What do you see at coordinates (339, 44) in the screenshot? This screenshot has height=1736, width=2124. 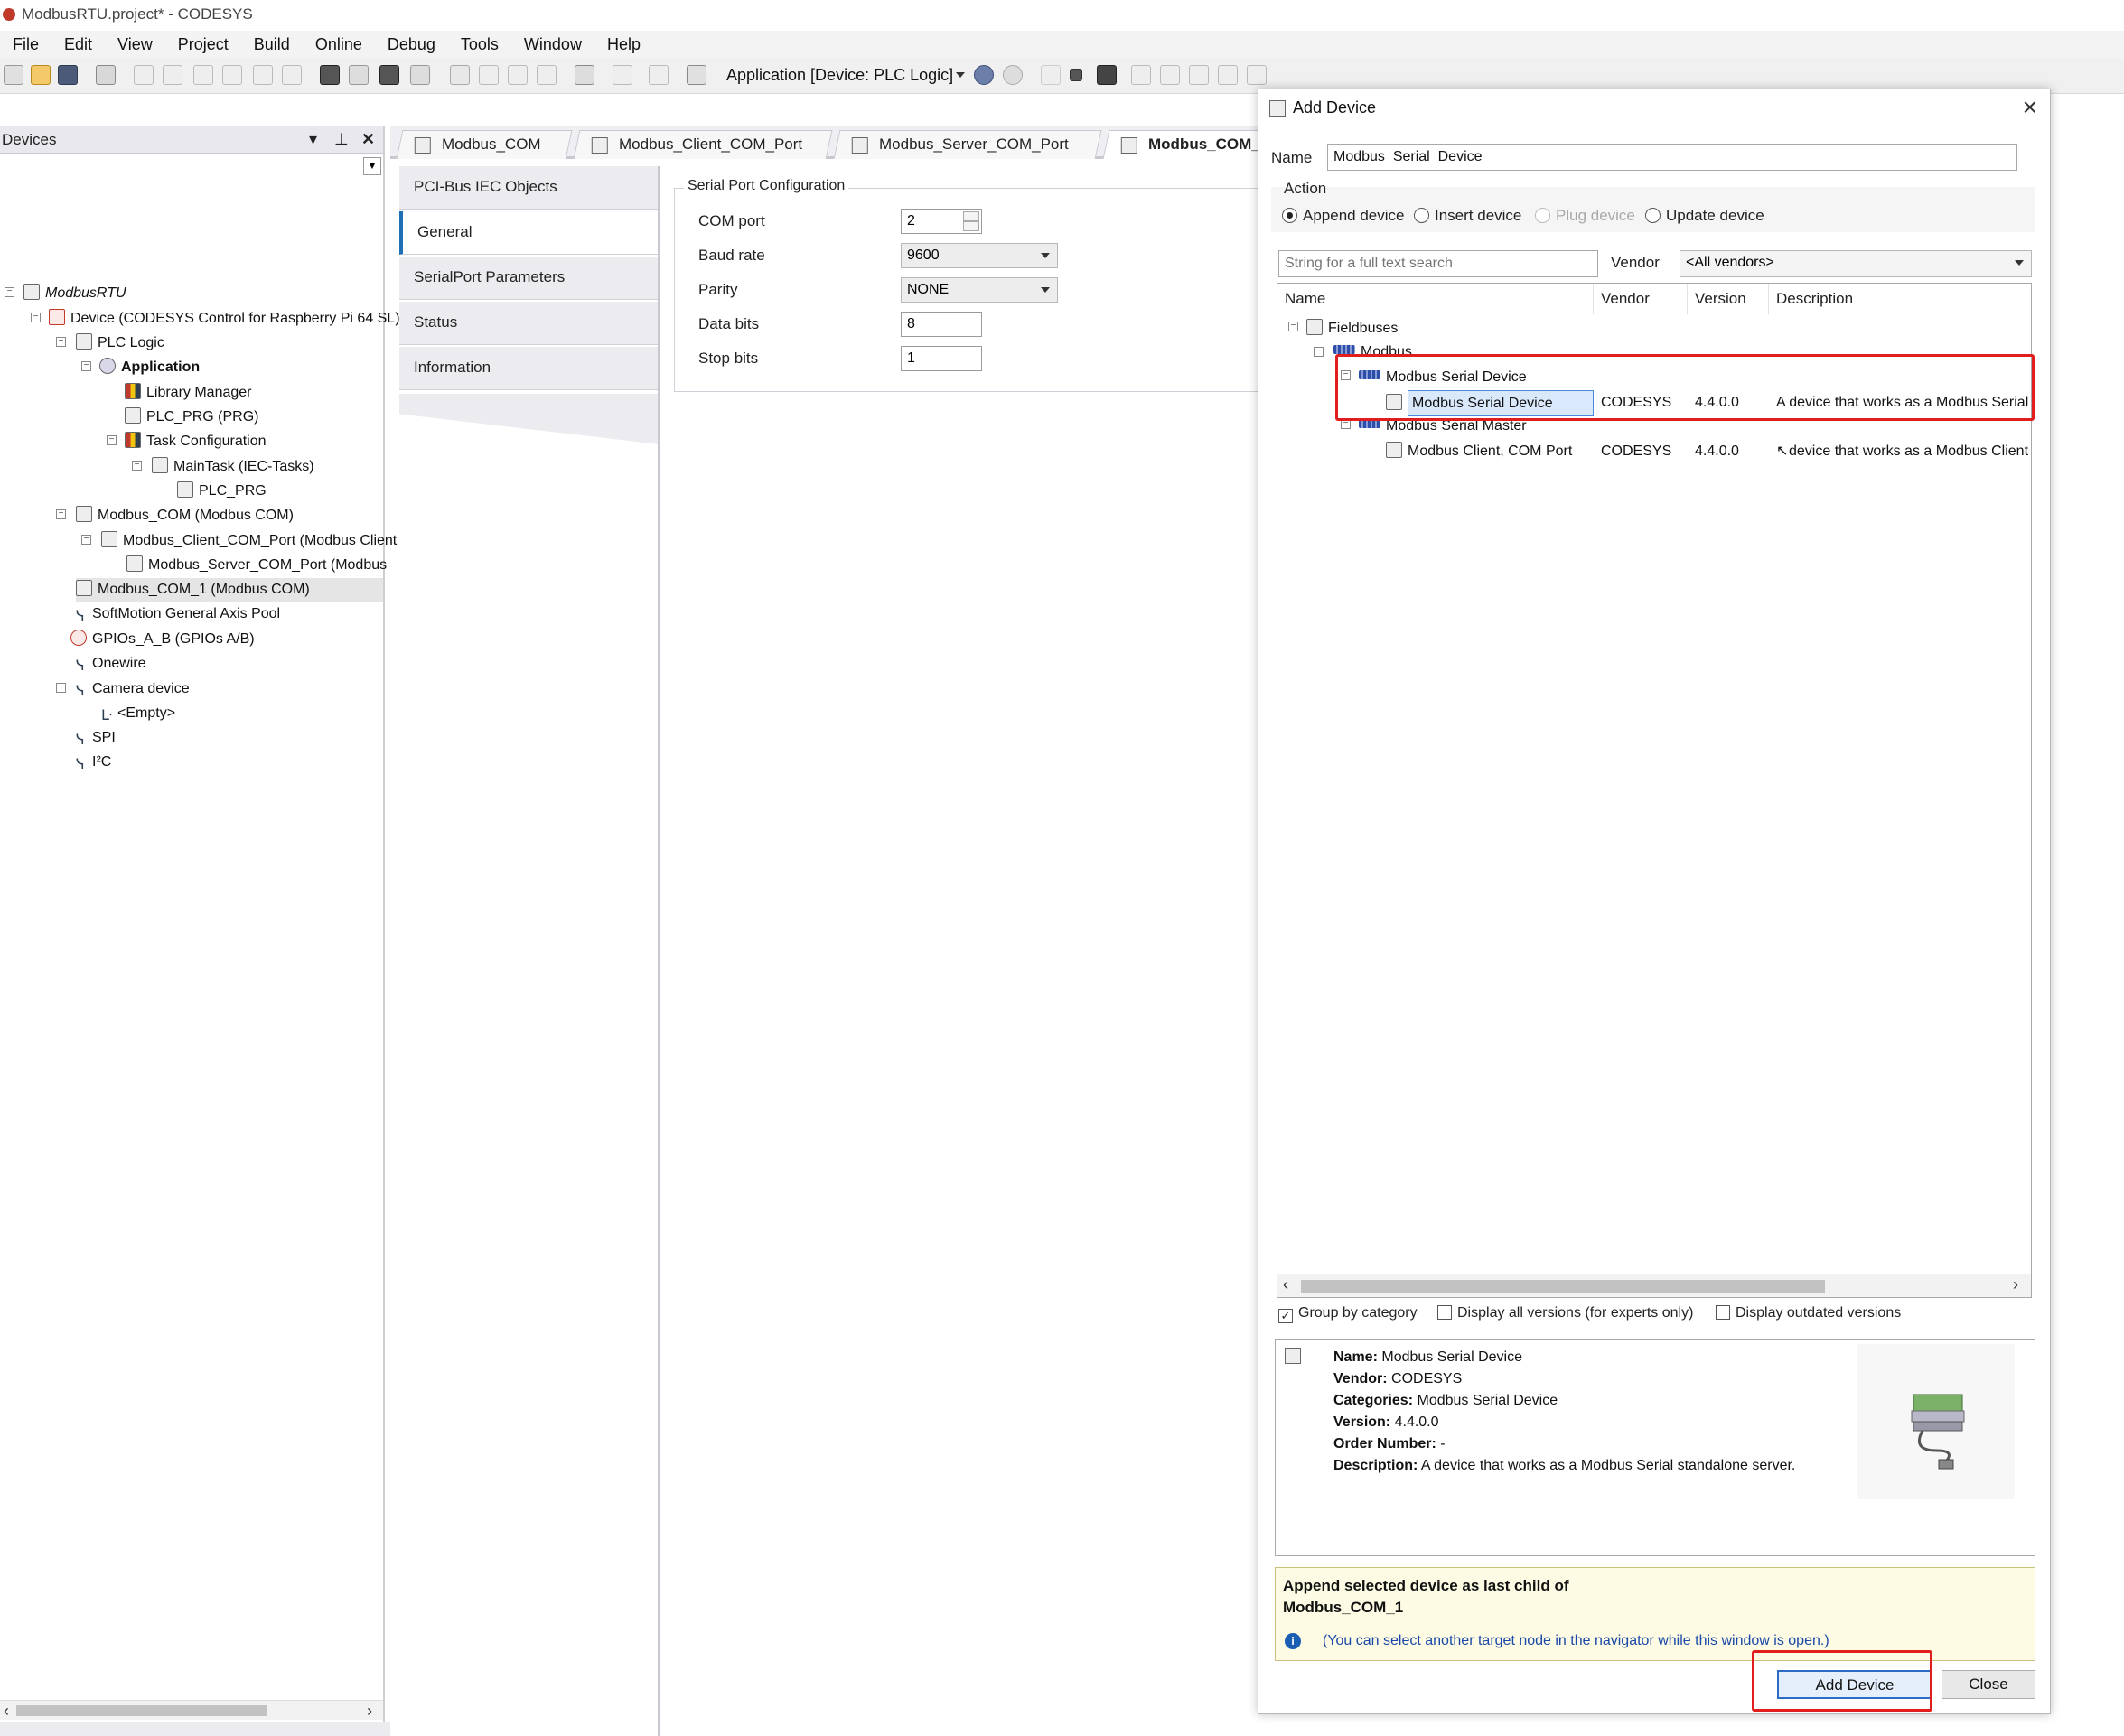 I see `menu-online: Online` at bounding box center [339, 44].